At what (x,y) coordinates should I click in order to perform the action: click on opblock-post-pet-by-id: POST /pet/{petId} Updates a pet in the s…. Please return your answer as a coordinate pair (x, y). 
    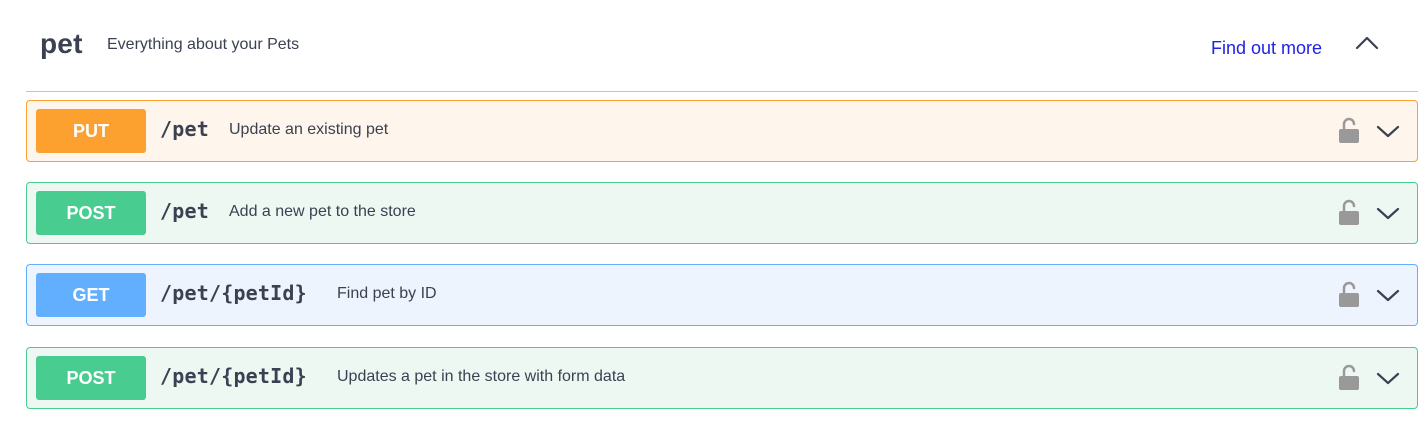
    Looking at the image, I should click on (722, 378).